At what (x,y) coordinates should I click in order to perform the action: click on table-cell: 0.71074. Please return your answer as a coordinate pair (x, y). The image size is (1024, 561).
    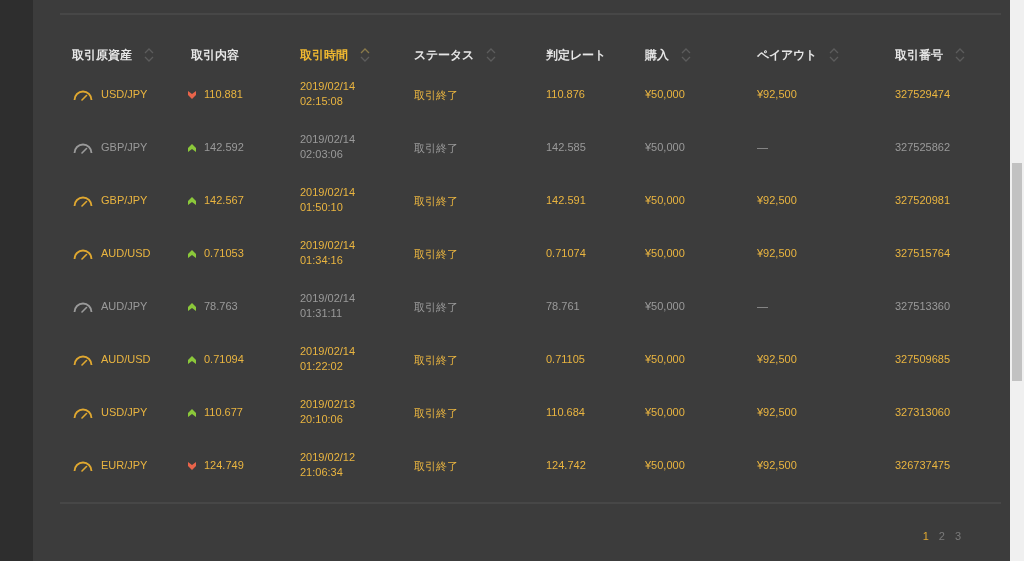
    Looking at the image, I should click on (566, 253).